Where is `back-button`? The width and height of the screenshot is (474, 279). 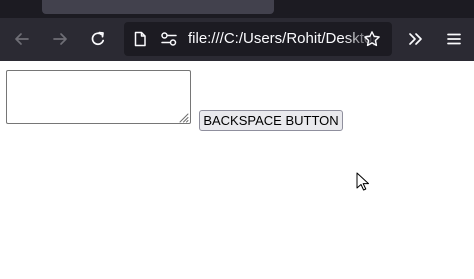
back-button is located at coordinates (22, 39).